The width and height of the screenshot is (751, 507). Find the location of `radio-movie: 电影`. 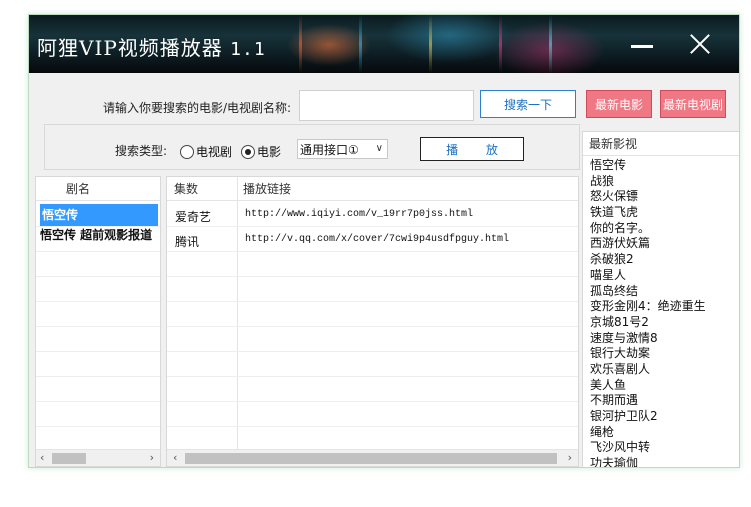

radio-movie: 电影 is located at coordinates (261, 151).